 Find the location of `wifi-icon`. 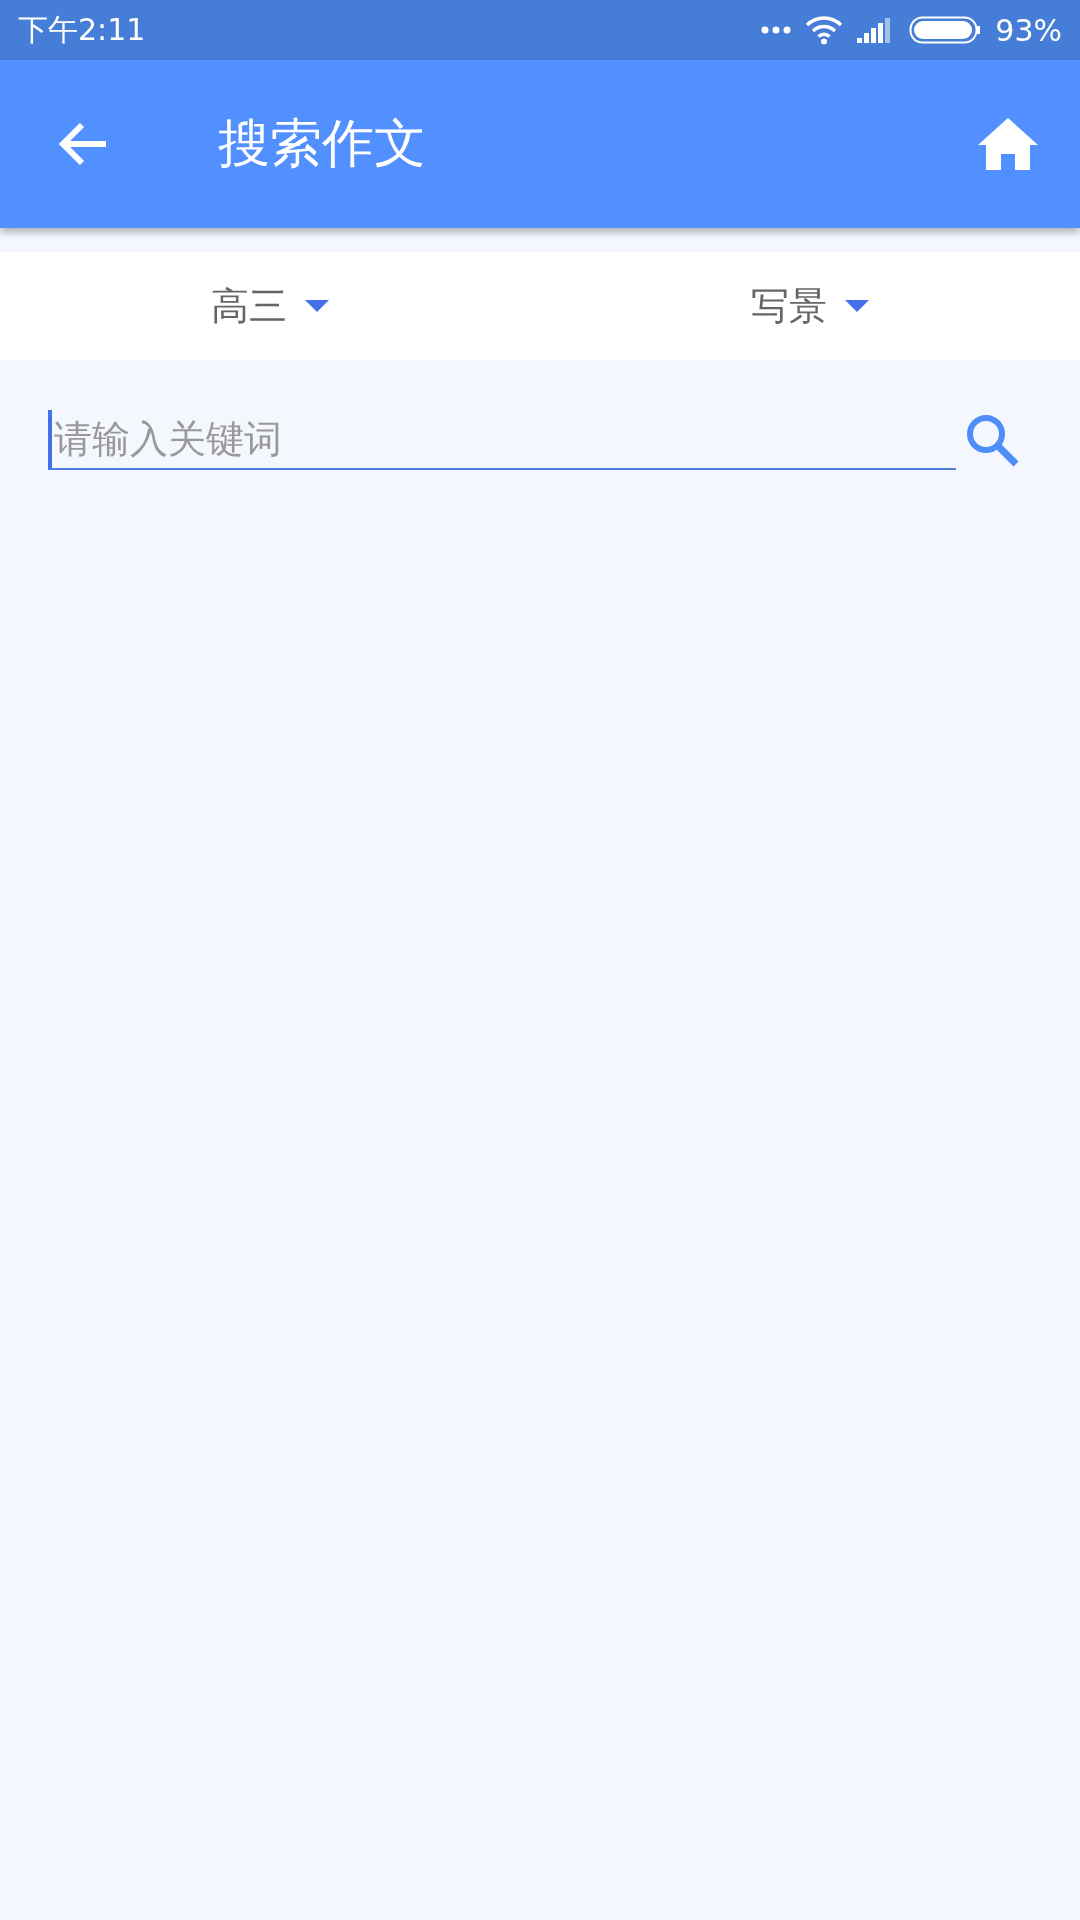

wifi-icon is located at coordinates (824, 30).